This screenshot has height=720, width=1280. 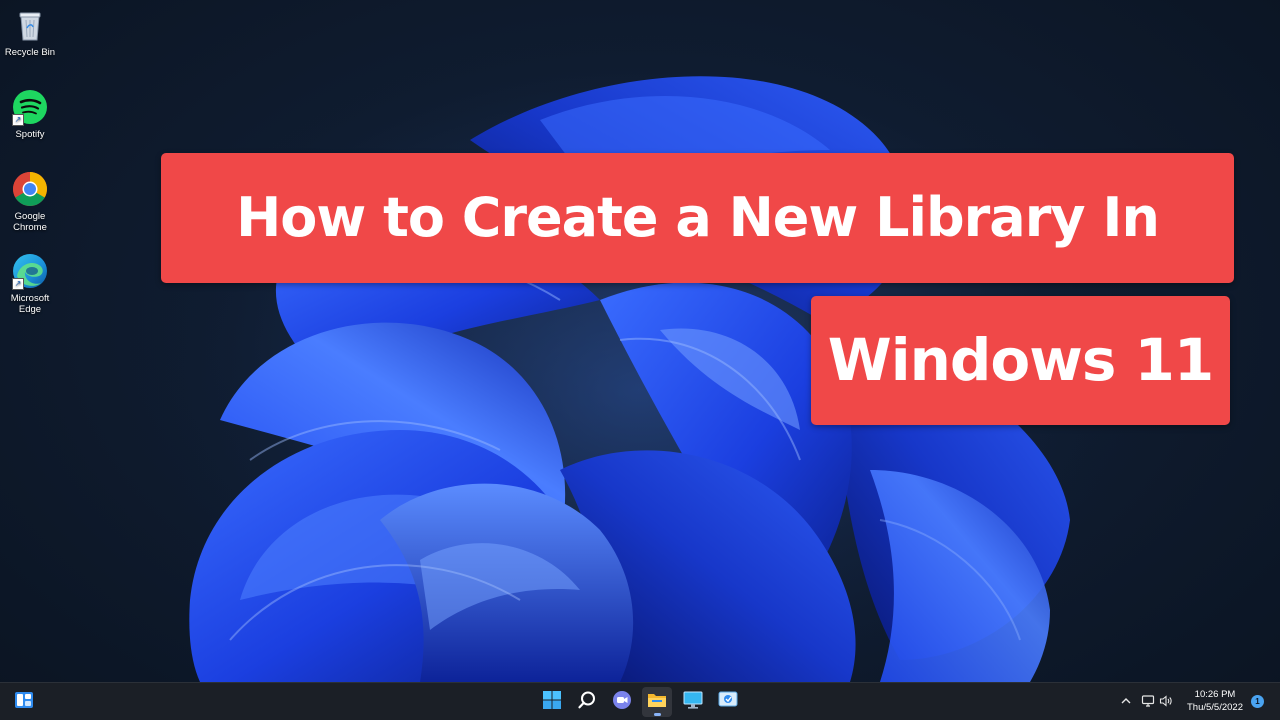 I want to click on spotify-icon: ↗, so click(x=30, y=107).